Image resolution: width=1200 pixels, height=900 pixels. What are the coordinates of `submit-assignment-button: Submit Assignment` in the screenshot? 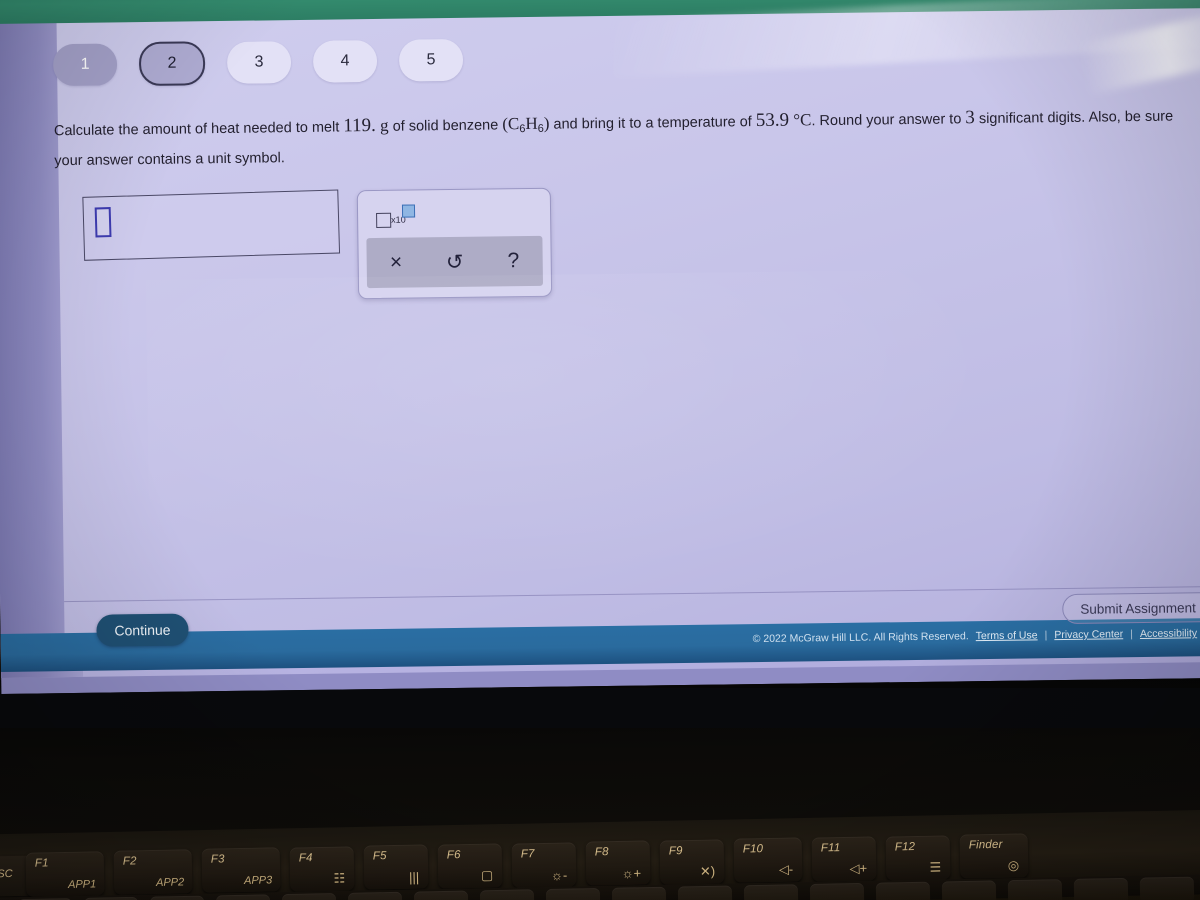 It's located at (1131, 608).